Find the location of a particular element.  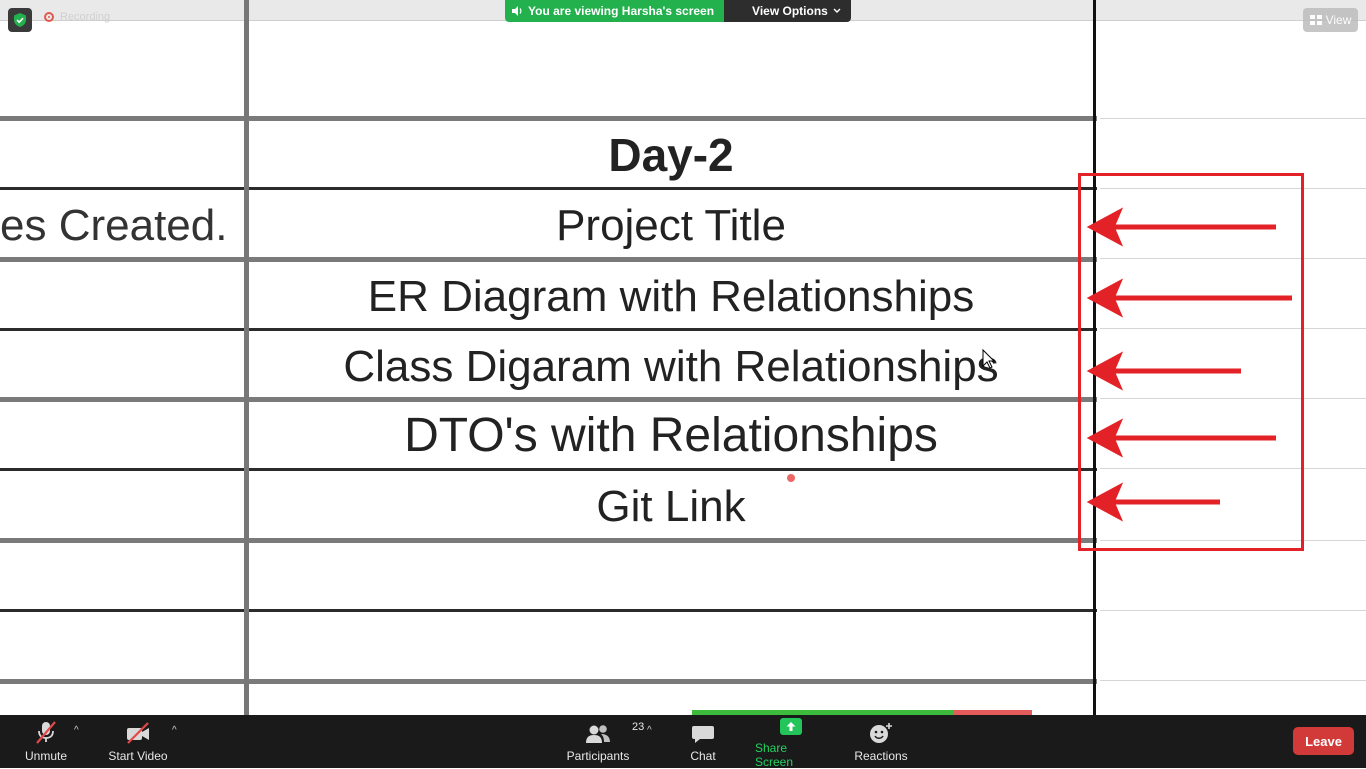

participants-options-chevron-icon: ^ is located at coordinates (649, 730).